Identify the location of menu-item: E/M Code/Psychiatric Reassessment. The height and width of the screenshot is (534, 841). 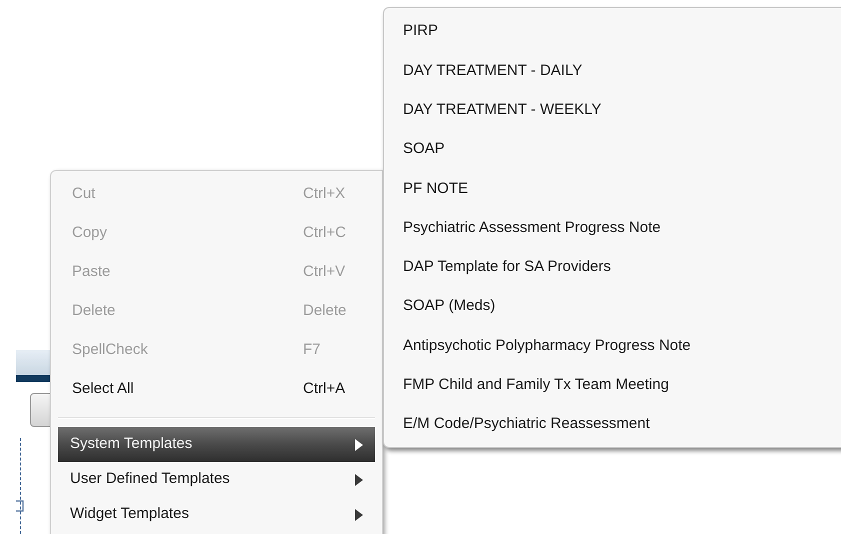
(612, 424).